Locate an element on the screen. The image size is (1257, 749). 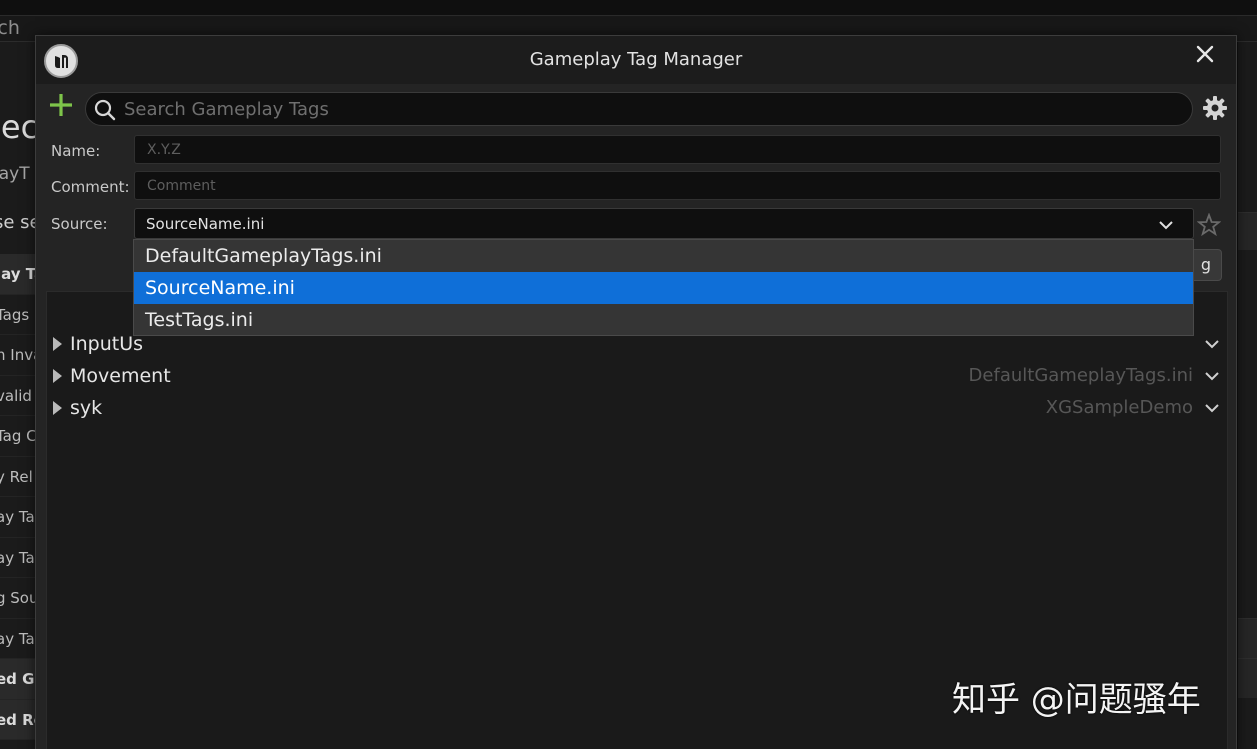
dialog-titlebar: Gameplay Tag Manager is located at coordinates (636, 60).